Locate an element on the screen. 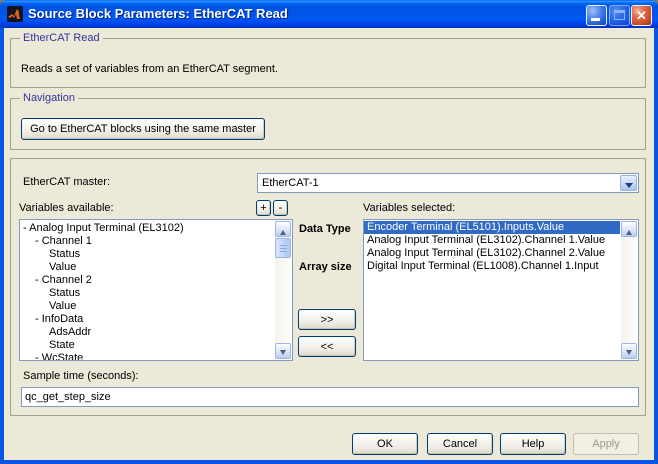 This screenshot has width=658, height=464. tree-item: - InfoData is located at coordinates (147, 319).